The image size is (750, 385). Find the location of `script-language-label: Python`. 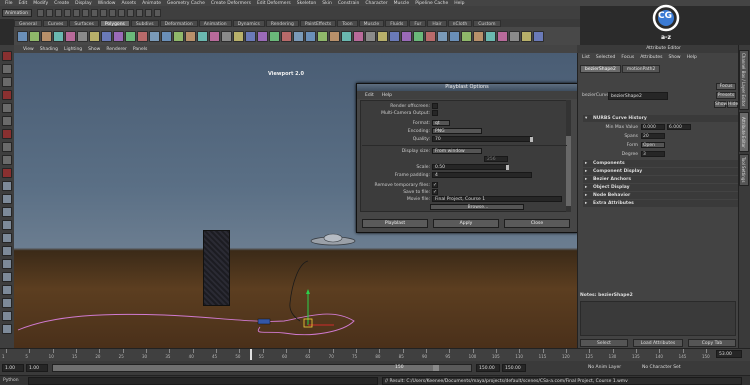

script-language-label: Python is located at coordinates (13, 380).